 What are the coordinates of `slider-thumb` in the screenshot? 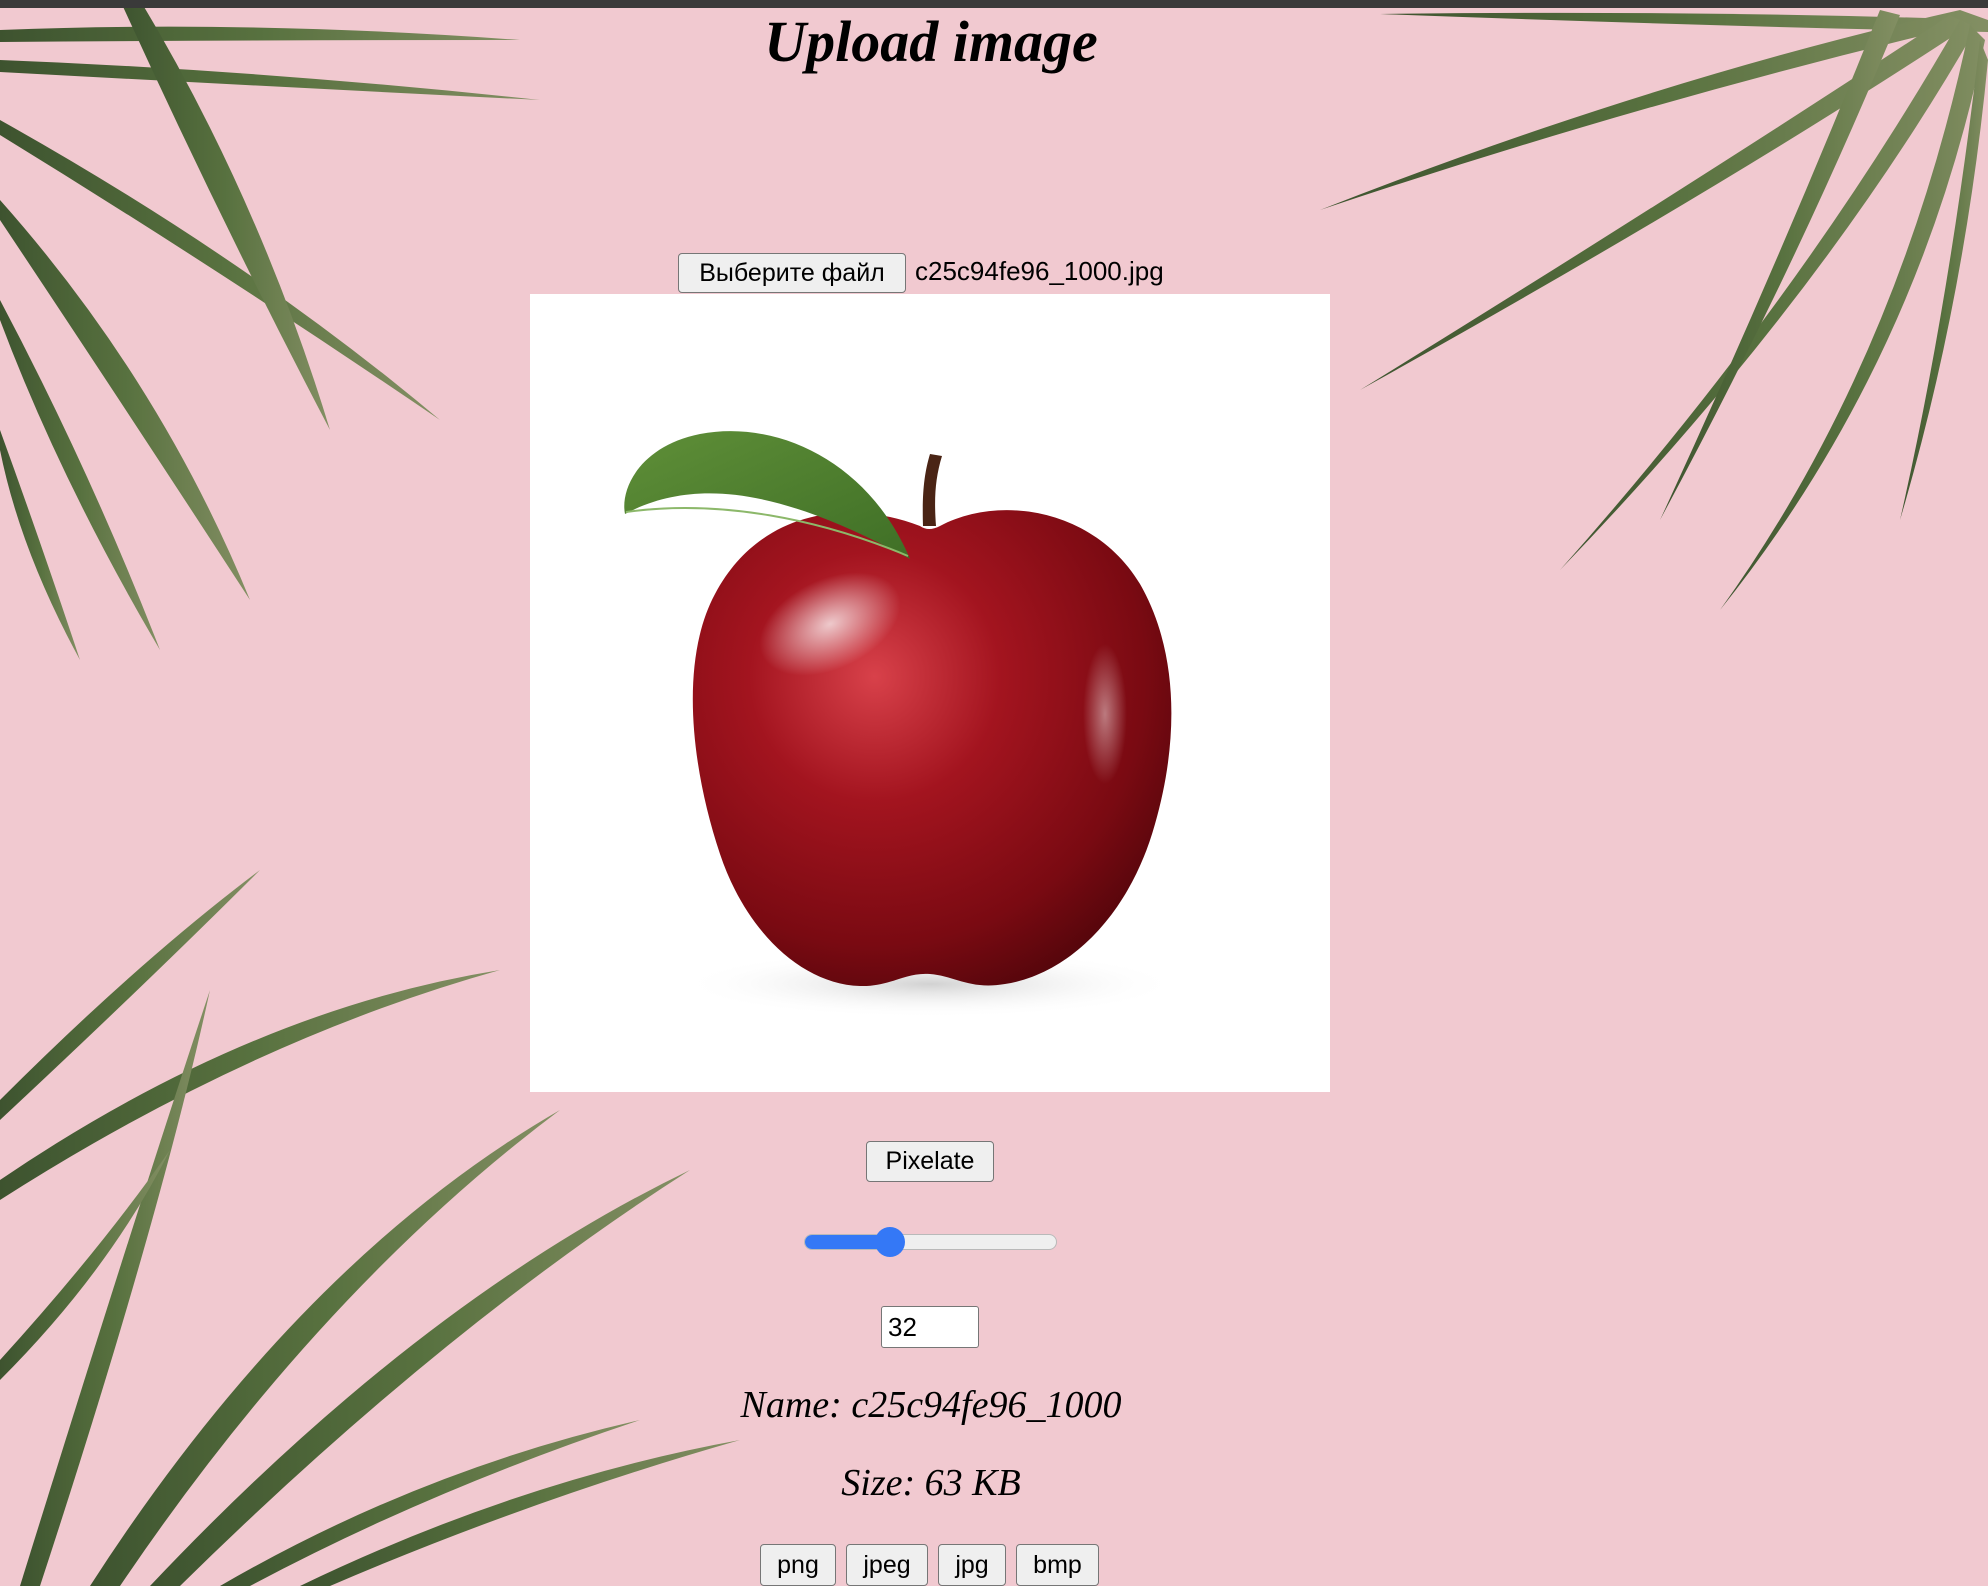 It's located at (890, 1242).